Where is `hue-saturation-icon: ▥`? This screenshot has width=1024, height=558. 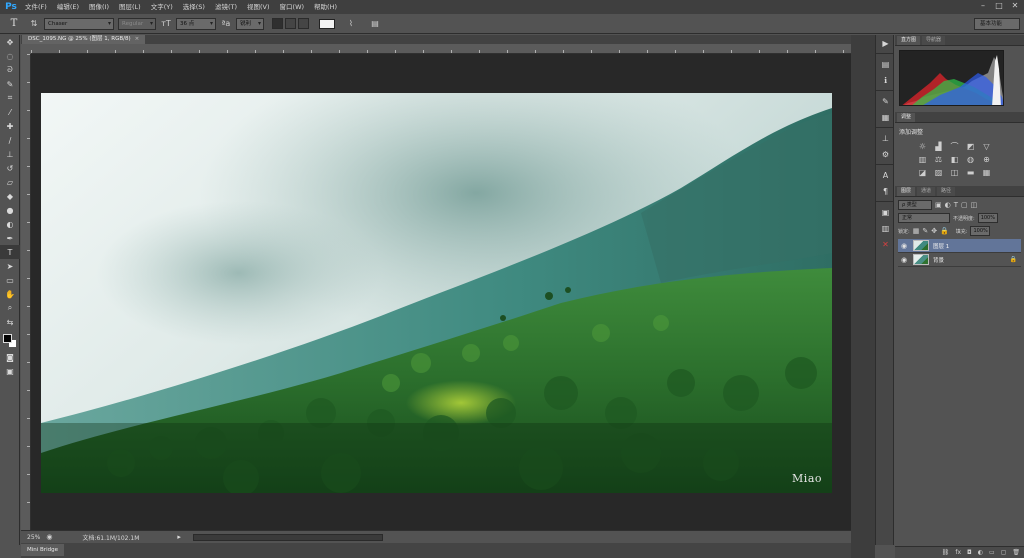 hue-saturation-icon: ▥ is located at coordinates (922, 160).